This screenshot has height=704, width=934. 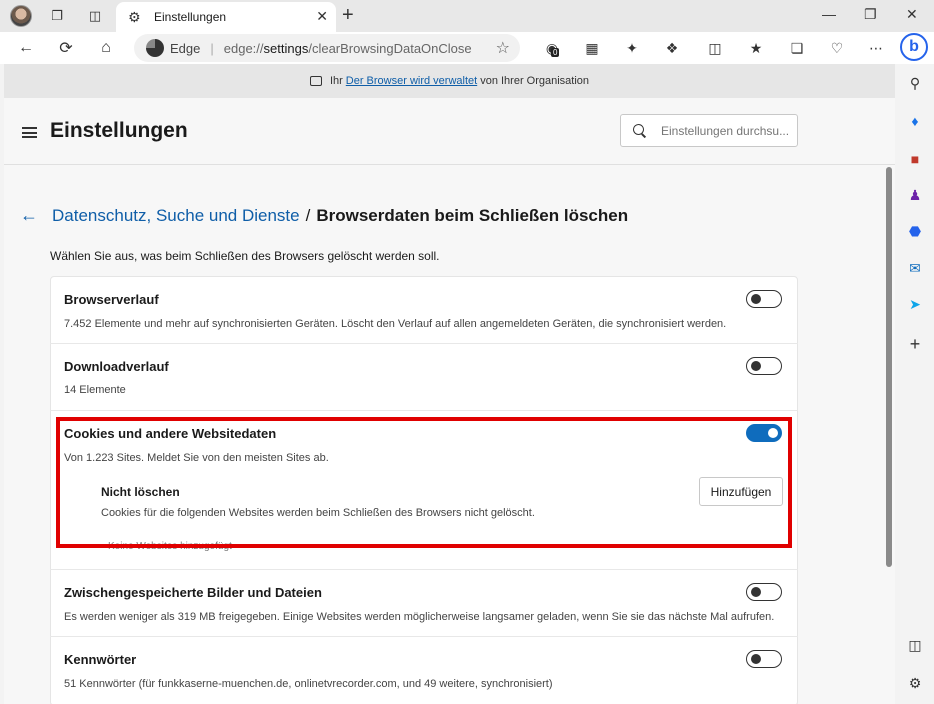 I want to click on tab-title: Einstellungen, so click(x=190, y=17).